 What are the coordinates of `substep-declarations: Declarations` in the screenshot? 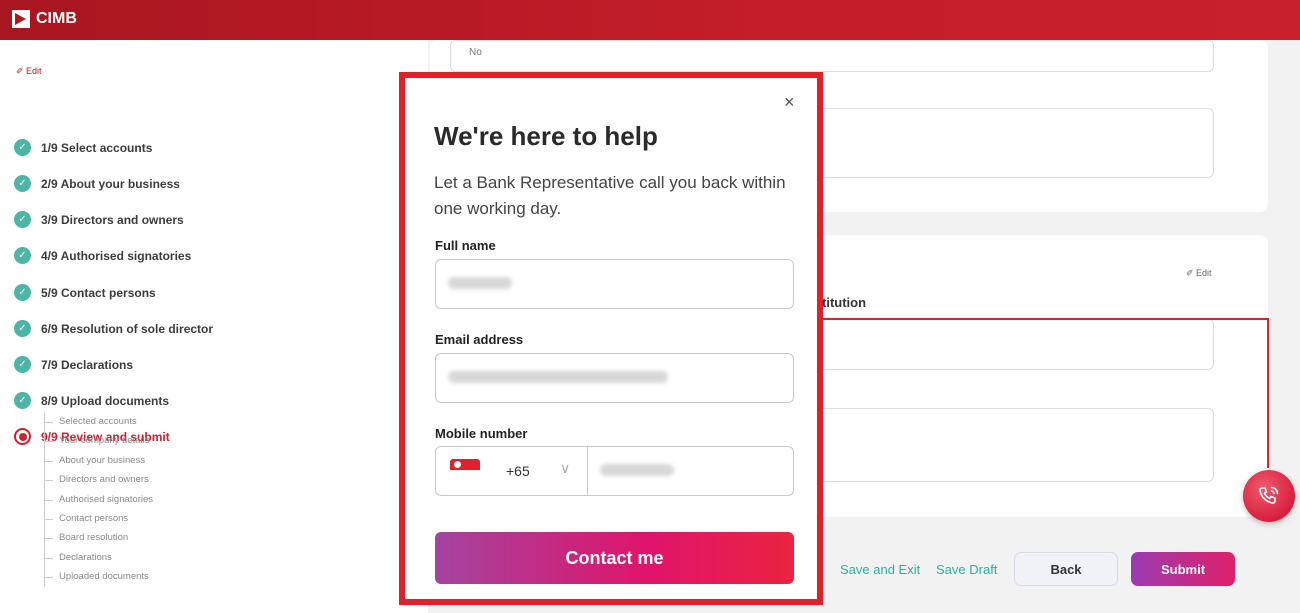 It's located at (99, 557).